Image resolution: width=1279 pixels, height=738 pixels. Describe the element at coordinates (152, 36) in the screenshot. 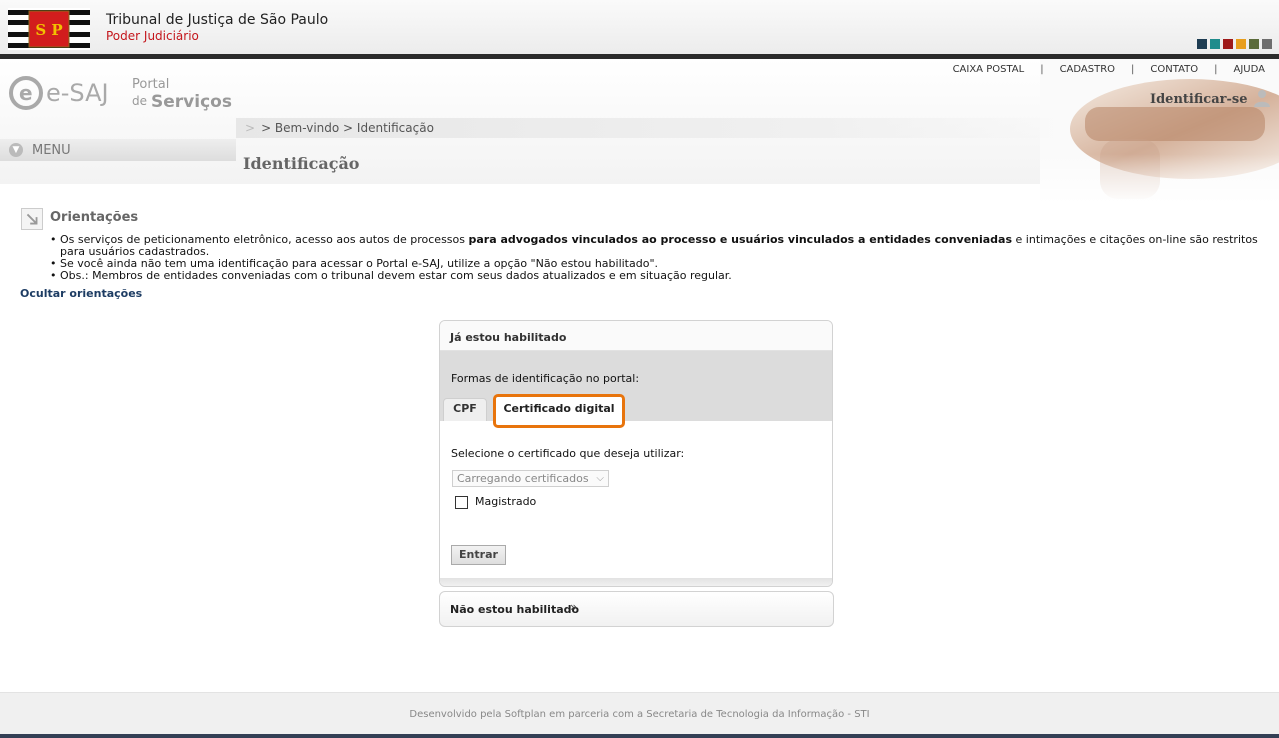

I see `court-subtitle: Poder Judiciário` at that location.